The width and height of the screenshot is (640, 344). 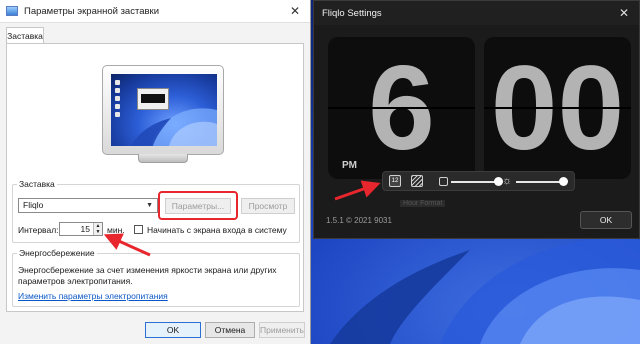 I want to click on power-group-legend: Энергосбережение, so click(x=57, y=253).